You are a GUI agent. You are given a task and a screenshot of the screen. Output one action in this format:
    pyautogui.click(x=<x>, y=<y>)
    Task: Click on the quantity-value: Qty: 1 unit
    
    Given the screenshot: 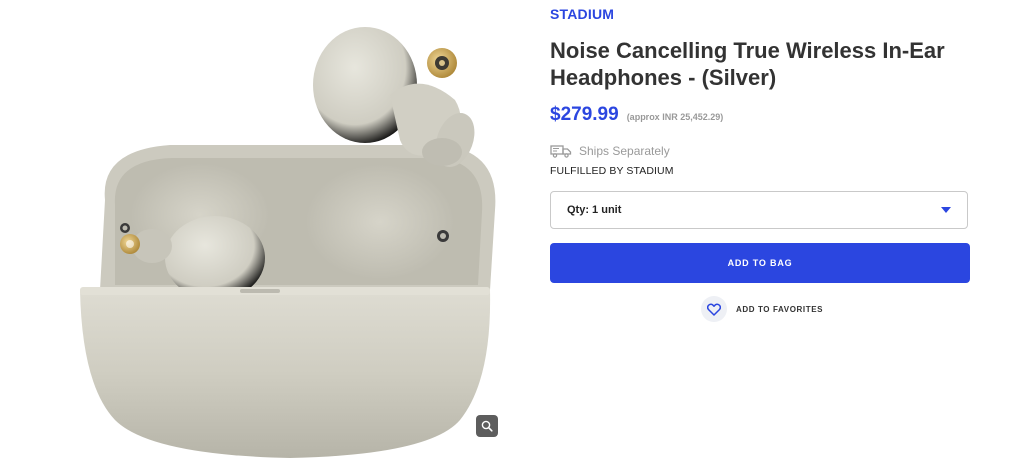 What is the action you would take?
    pyautogui.click(x=594, y=210)
    